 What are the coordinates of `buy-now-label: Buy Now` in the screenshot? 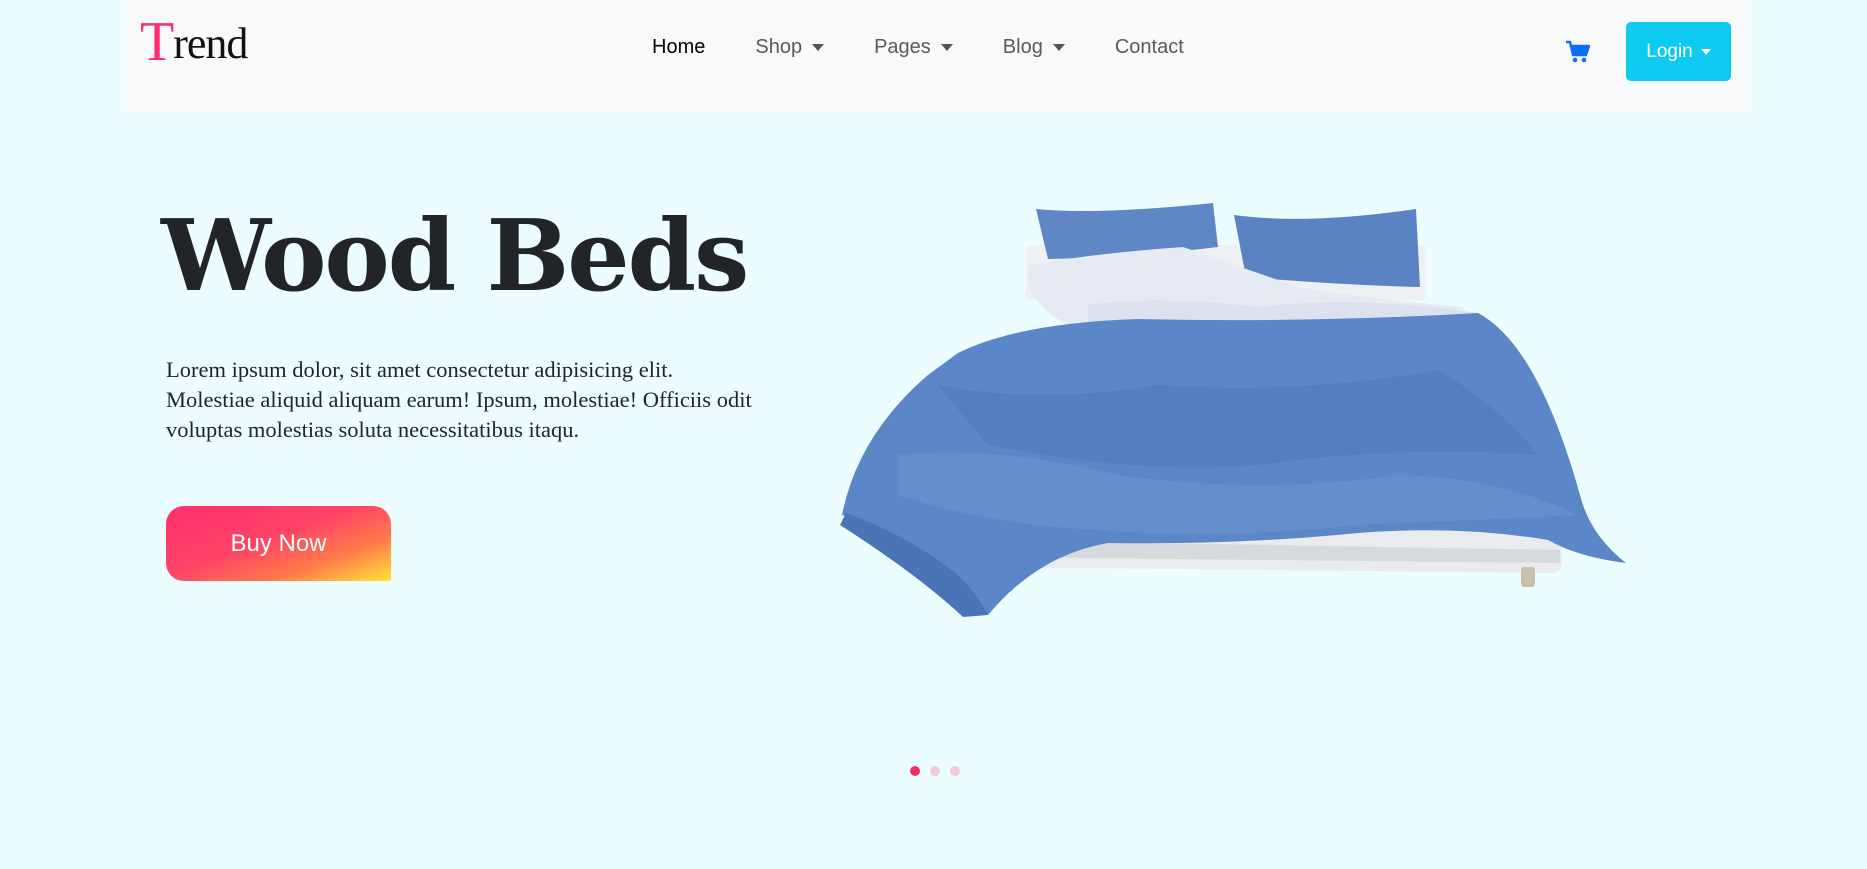 It's located at (278, 543).